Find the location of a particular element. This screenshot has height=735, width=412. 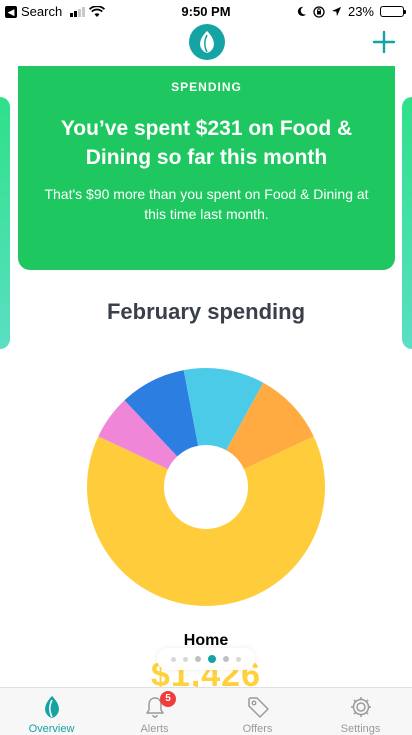

tab-offers: Offers is located at coordinates (257, 711).